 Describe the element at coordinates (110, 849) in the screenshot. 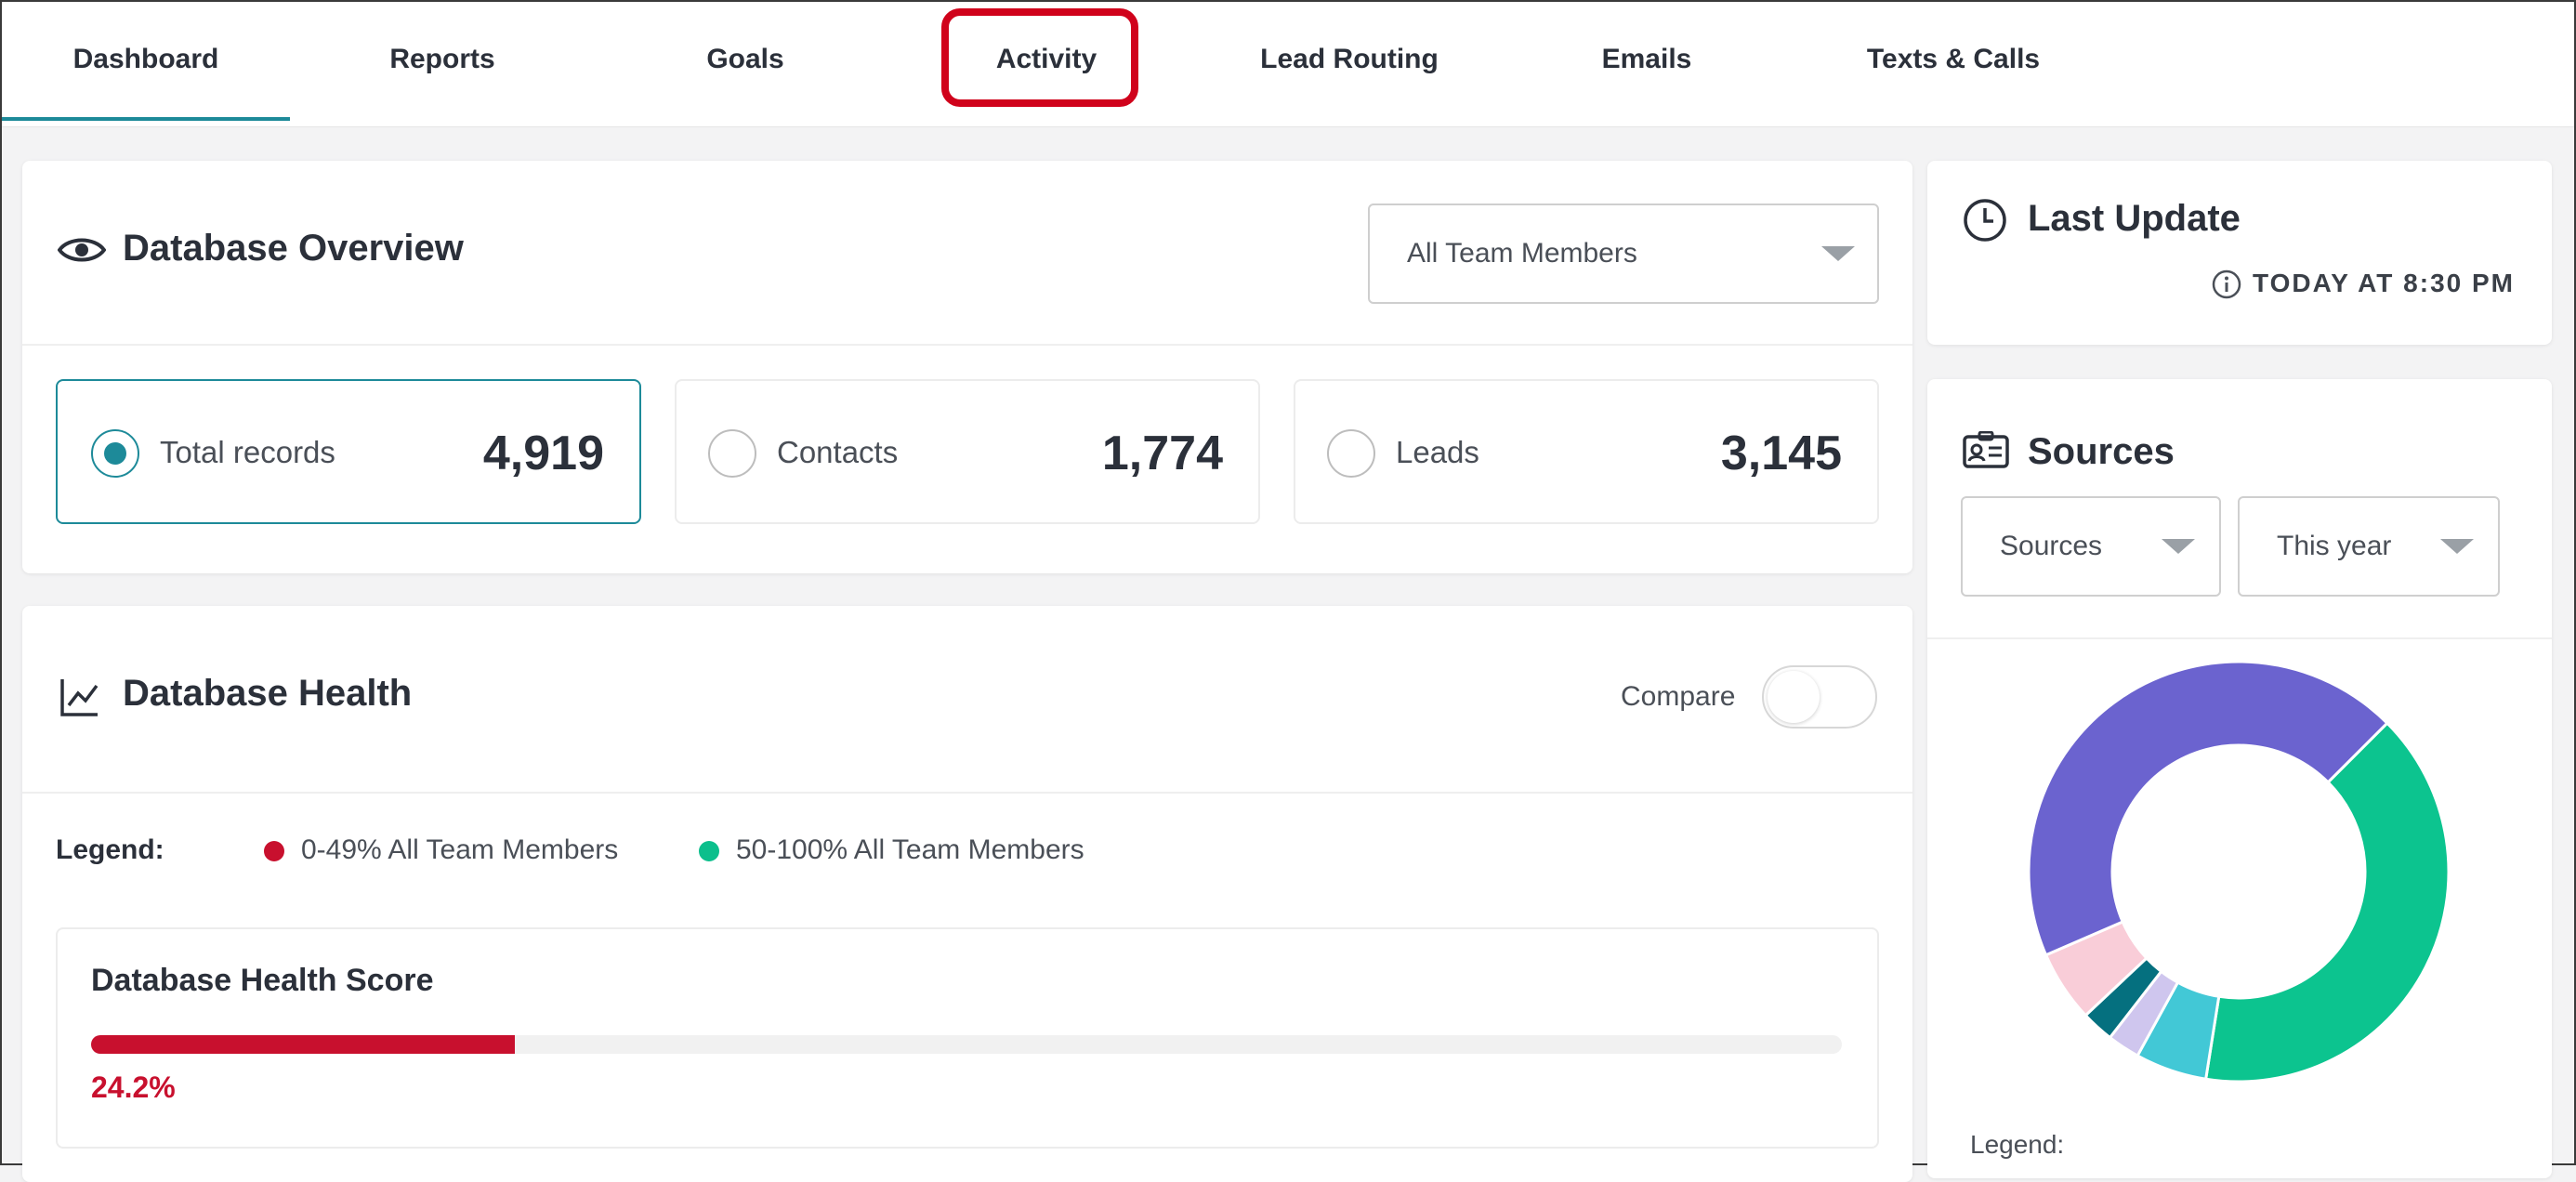

I see `legend-label: Legend:` at that location.